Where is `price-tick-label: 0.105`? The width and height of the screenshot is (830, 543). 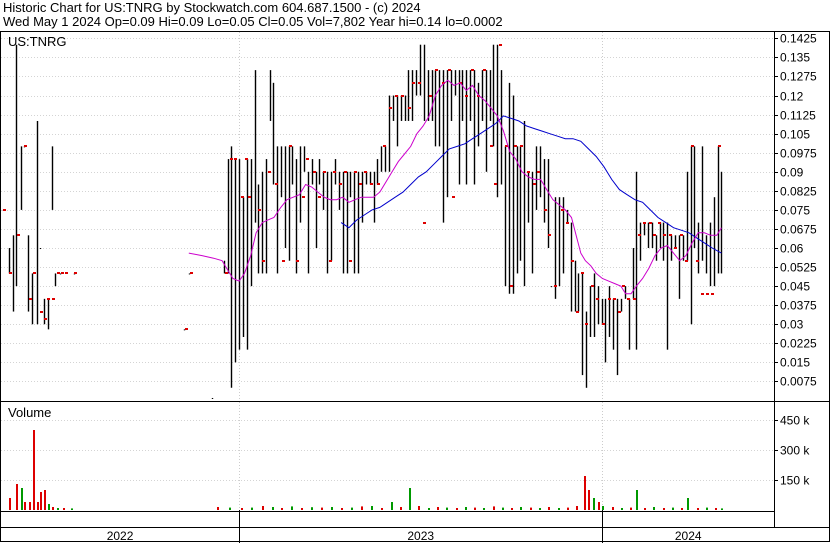
price-tick-label: 0.105 is located at coordinates (795, 135).